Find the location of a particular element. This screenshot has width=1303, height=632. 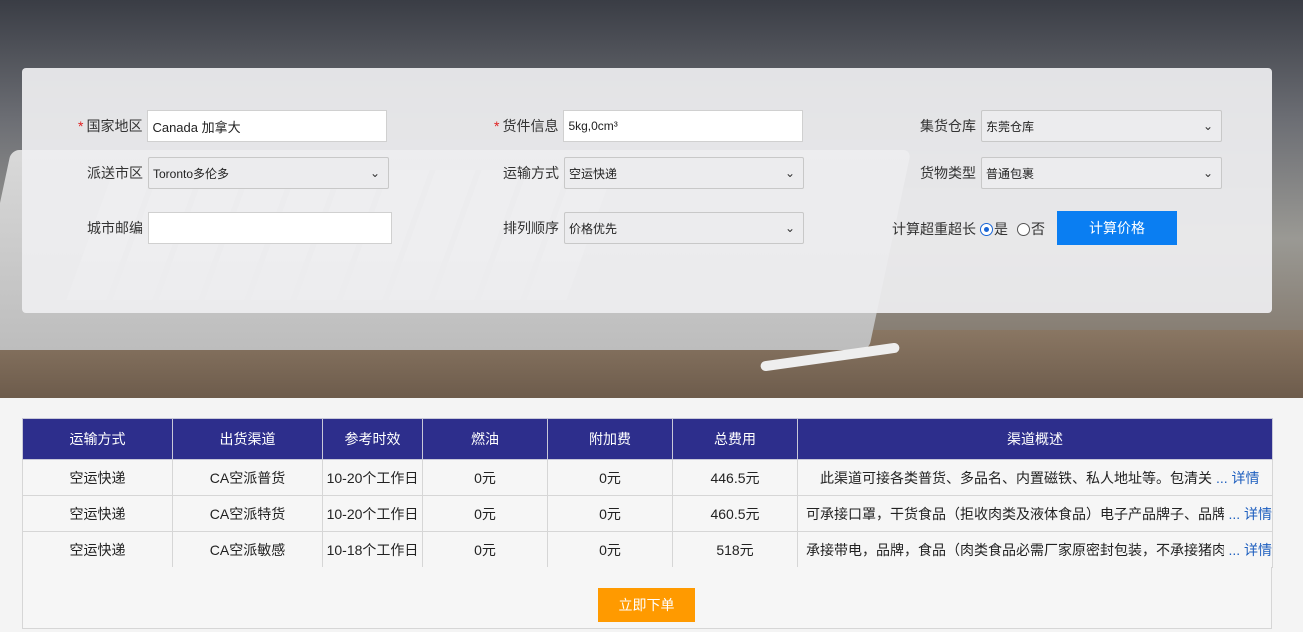

cell-description: 可承接口罩，干货食品（拒收肉类及液体食品）电子产品牌子、品牌... 详情 is located at coordinates (1035, 513).